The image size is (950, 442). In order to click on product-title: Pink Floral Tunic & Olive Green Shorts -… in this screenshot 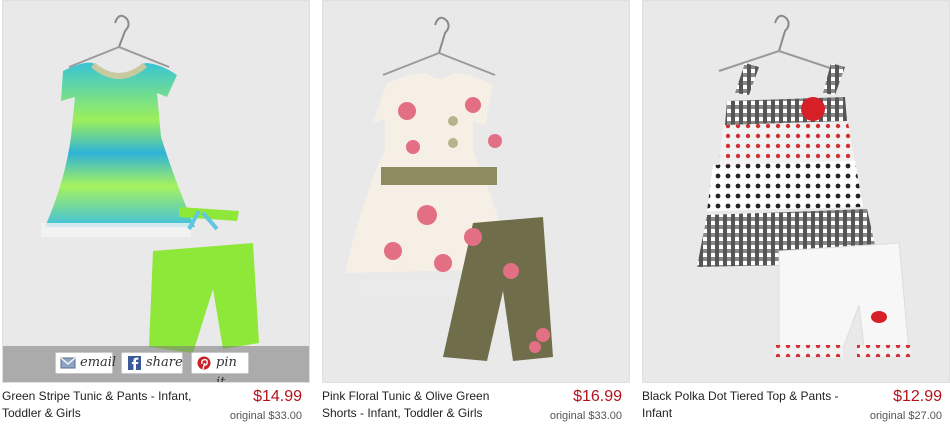, I will do `click(422, 405)`.